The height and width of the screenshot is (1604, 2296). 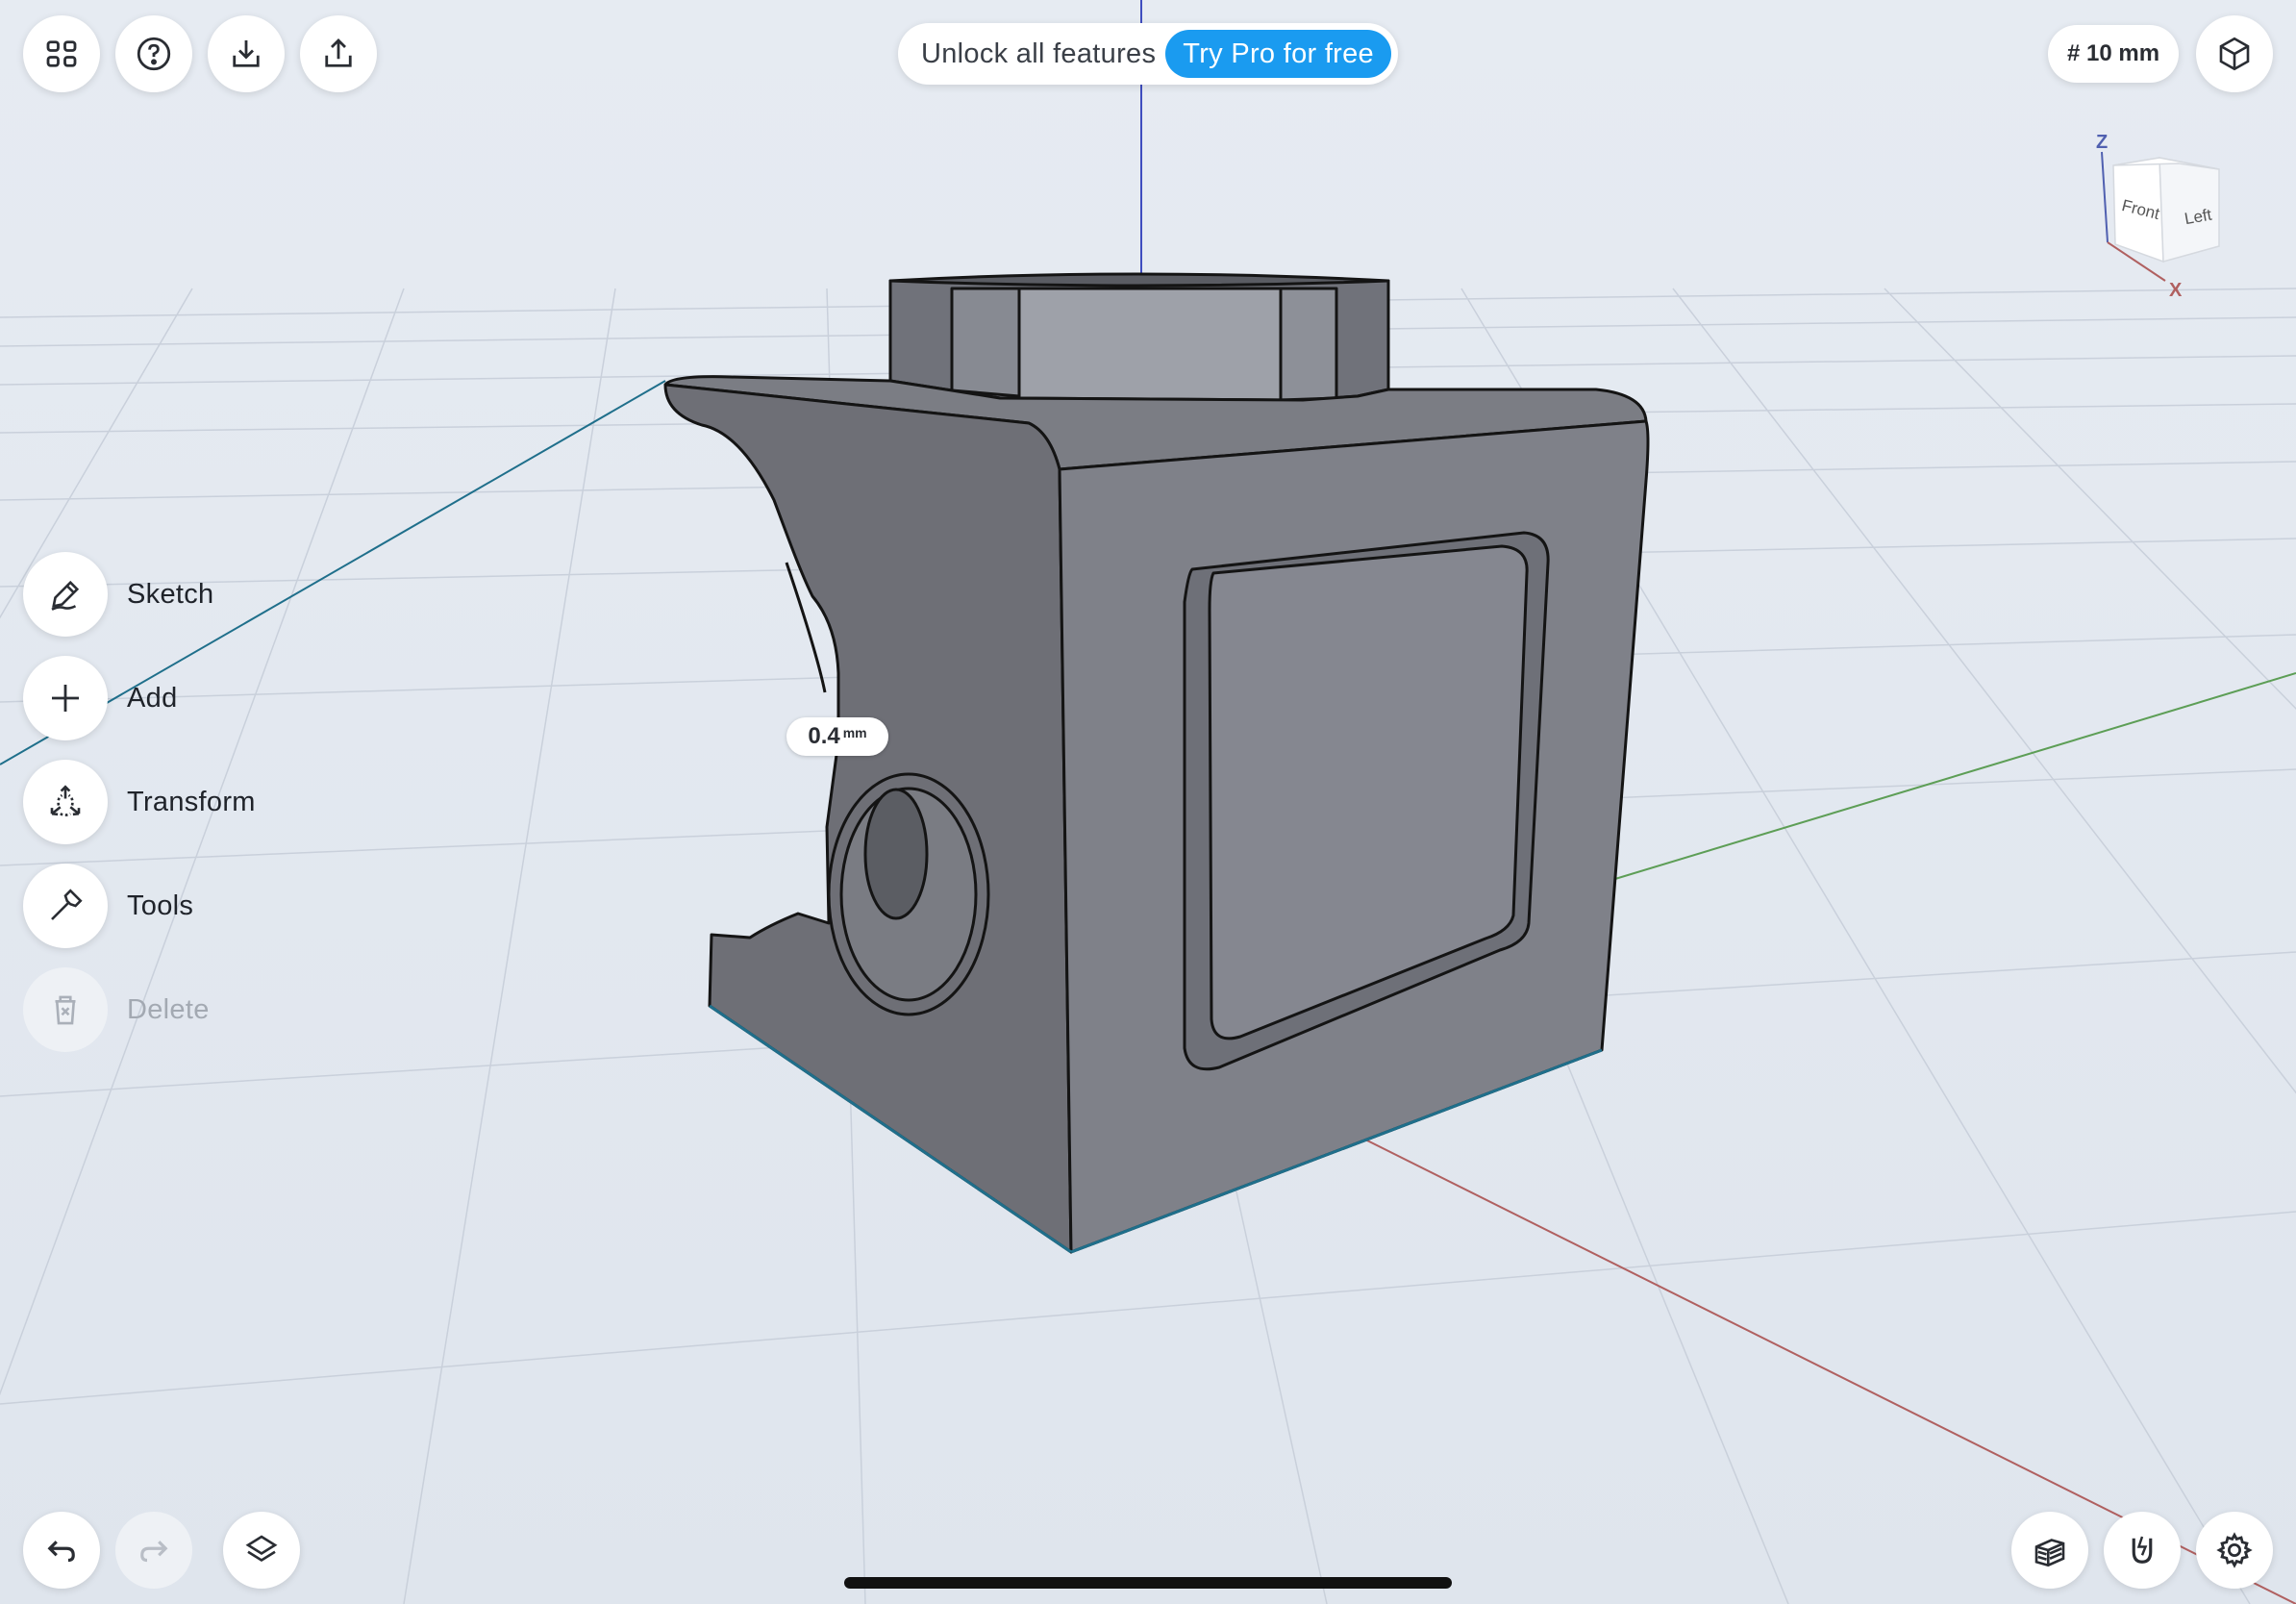 I want to click on menu-item-delete: Delete, so click(x=116, y=1009).